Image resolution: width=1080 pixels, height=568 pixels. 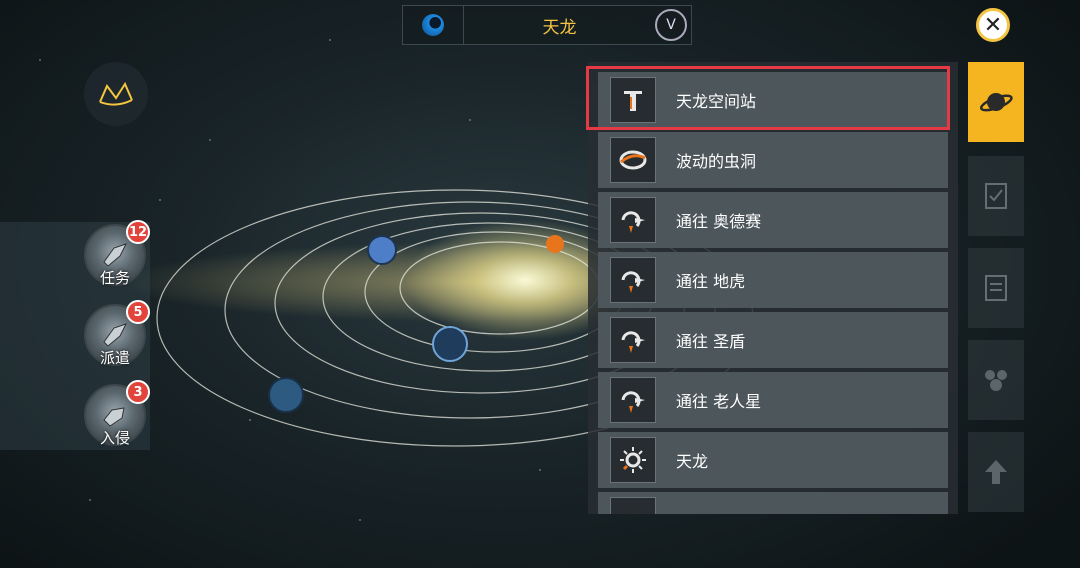 I want to click on list-item-icon, so click(x=633, y=505).